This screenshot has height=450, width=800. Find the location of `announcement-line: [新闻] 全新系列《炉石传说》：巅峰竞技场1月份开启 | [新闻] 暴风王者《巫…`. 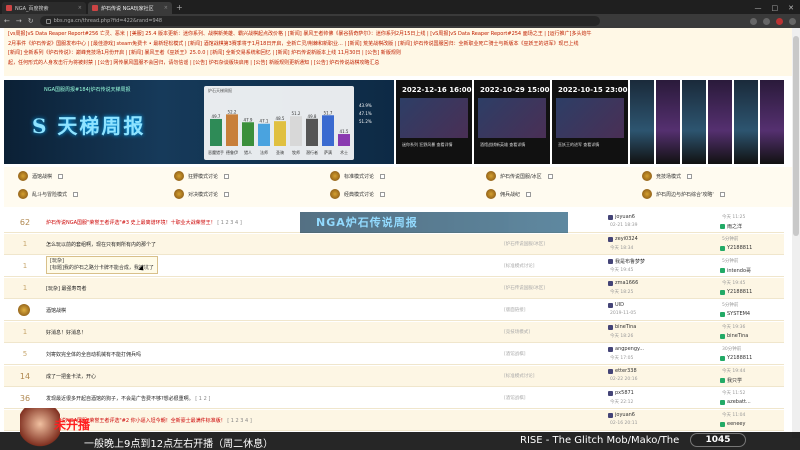

announcement-line: [新闻] 全新系列《炉石传说》：巅峰竞技场1月份开启 | [新闻] 暴风王者《巫… is located at coordinates (398, 54).